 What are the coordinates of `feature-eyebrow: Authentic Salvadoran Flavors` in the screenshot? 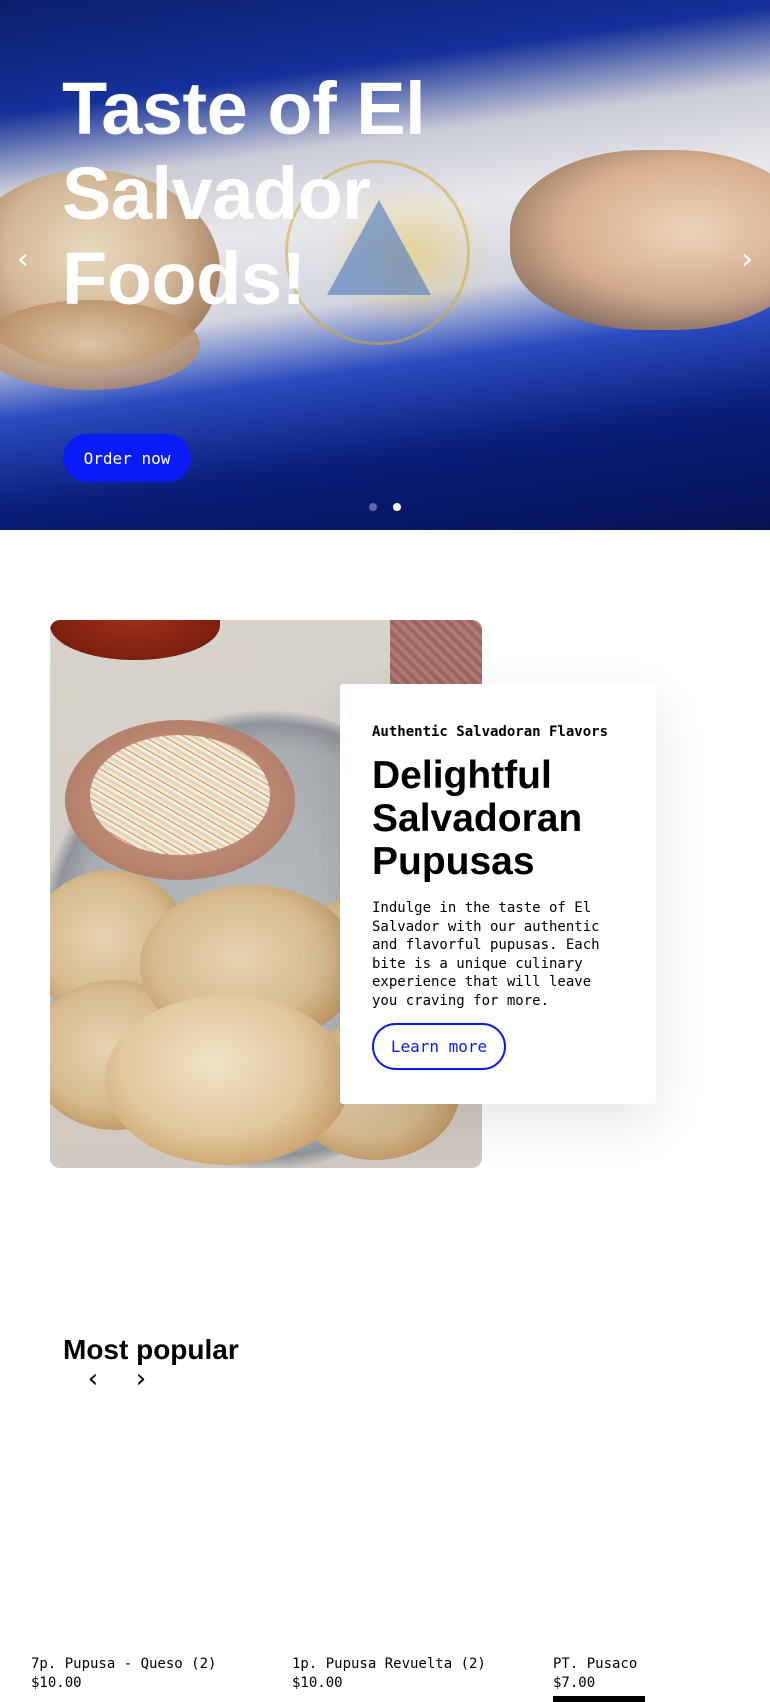 It's located at (490, 732).